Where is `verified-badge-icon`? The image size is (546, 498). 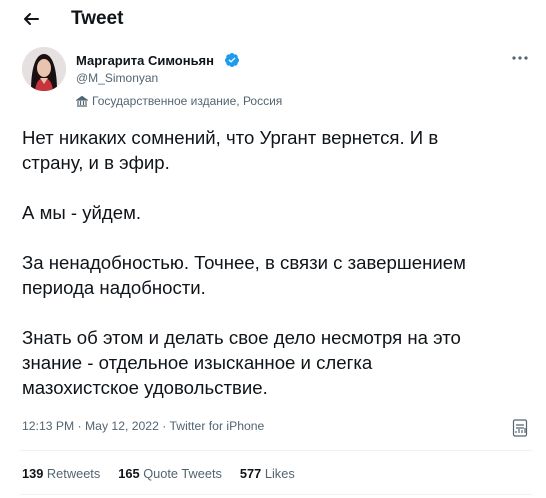 verified-badge-icon is located at coordinates (232, 60).